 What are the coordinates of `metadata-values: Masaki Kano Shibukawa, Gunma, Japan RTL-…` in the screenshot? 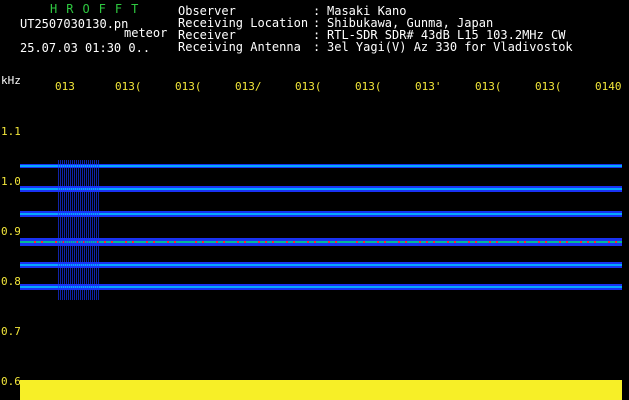 It's located at (450, 29).